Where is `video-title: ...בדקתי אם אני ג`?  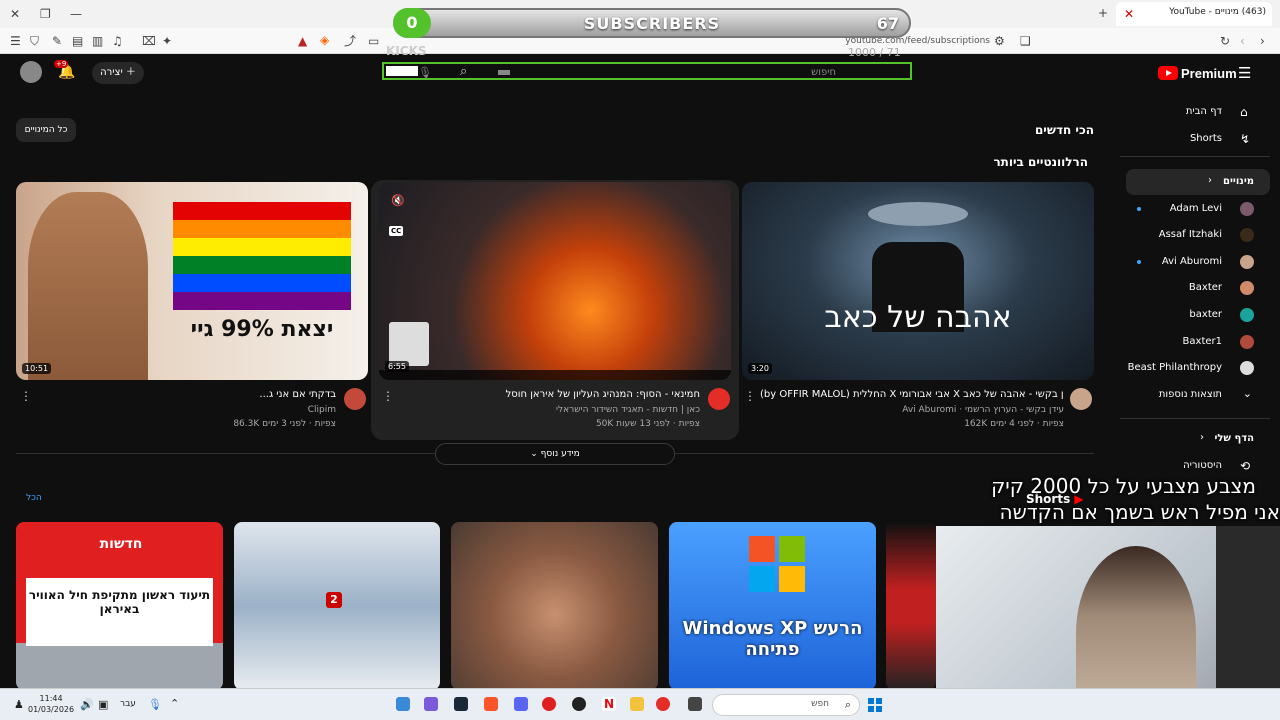
video-title: ...בדקתי אם אני ג is located at coordinates (188, 394).